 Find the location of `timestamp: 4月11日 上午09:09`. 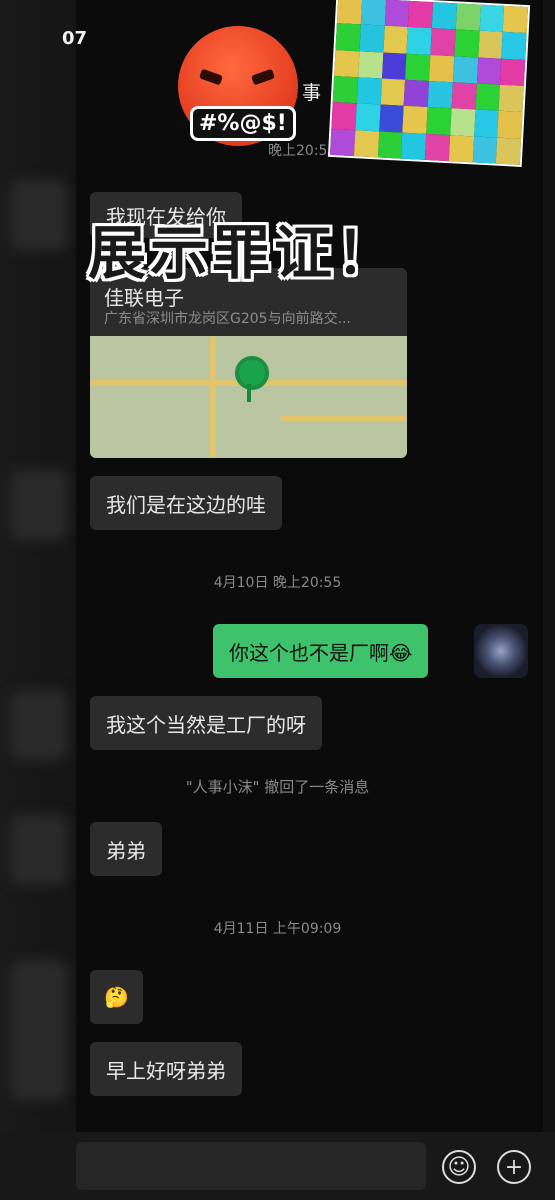

timestamp: 4月11日 上午09:09 is located at coordinates (277, 929).